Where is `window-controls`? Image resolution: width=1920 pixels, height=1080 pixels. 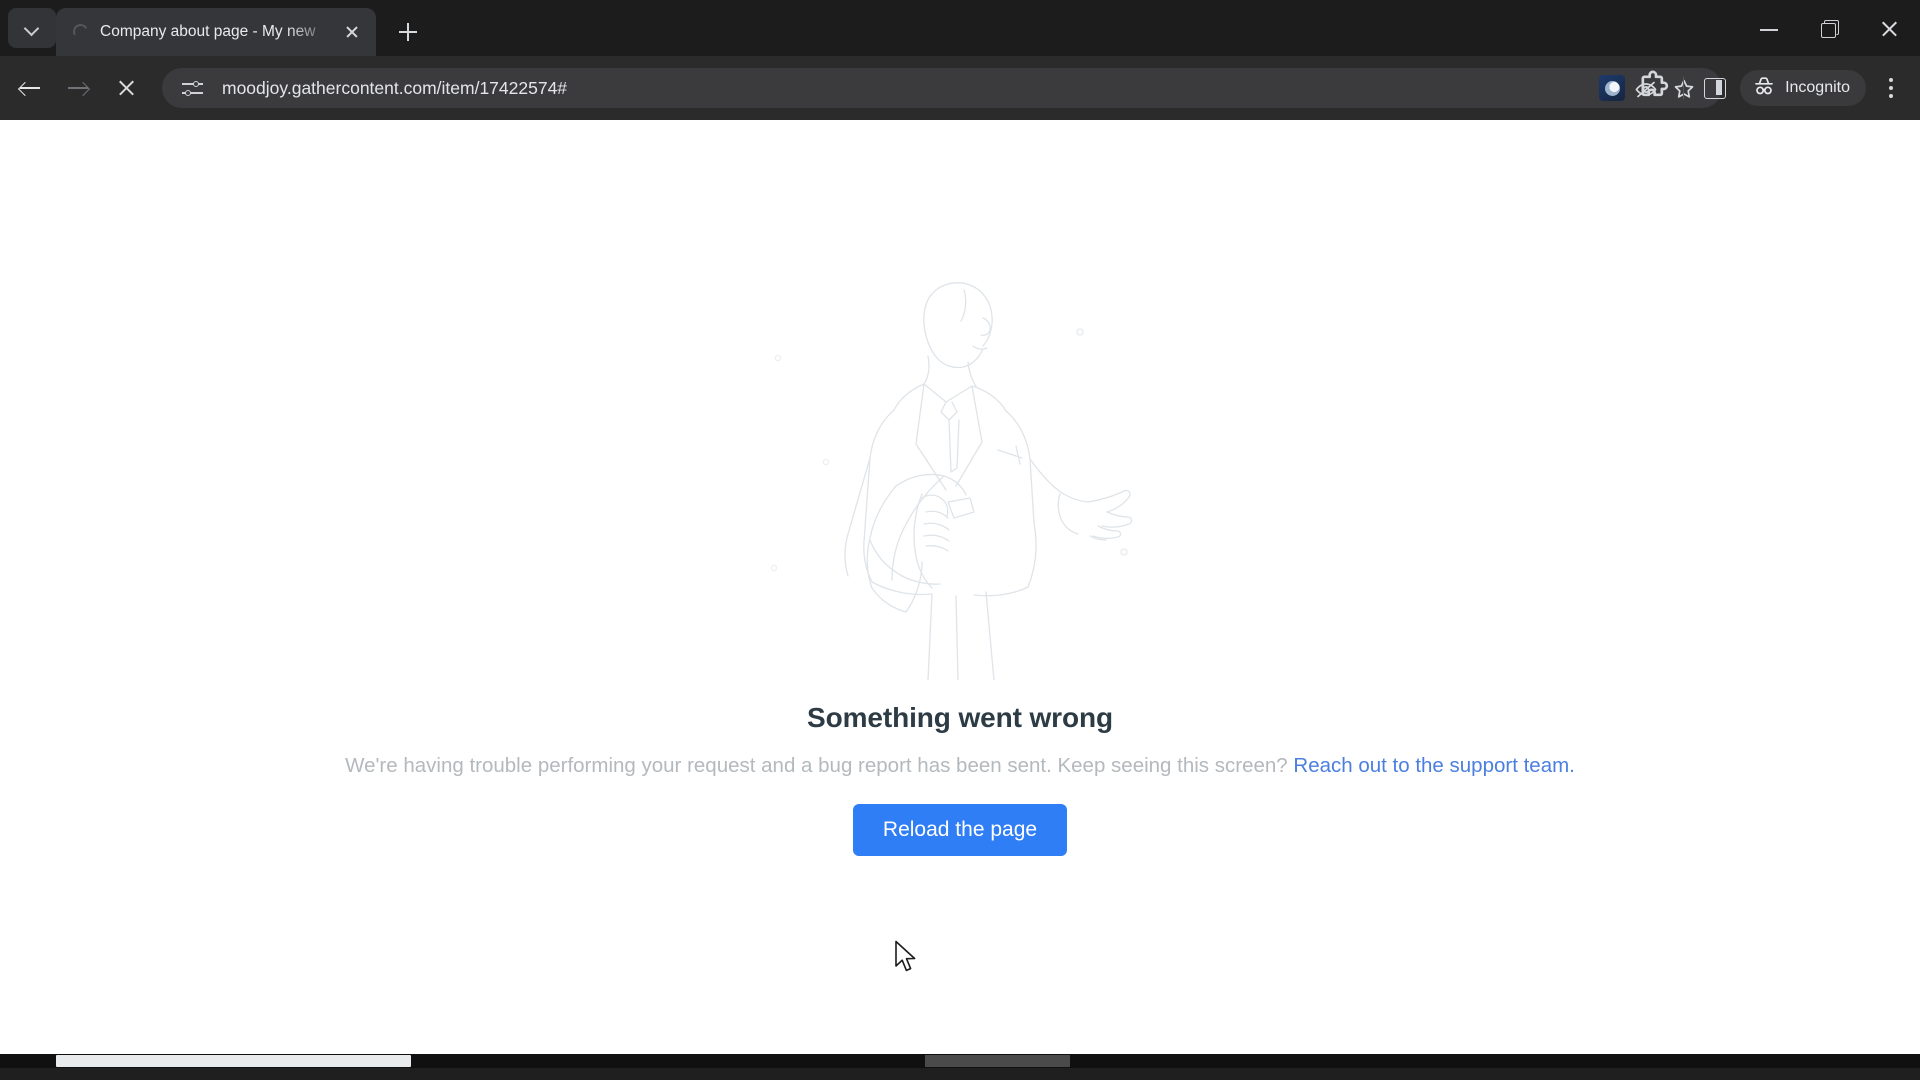
window-controls is located at coordinates (1830, 28).